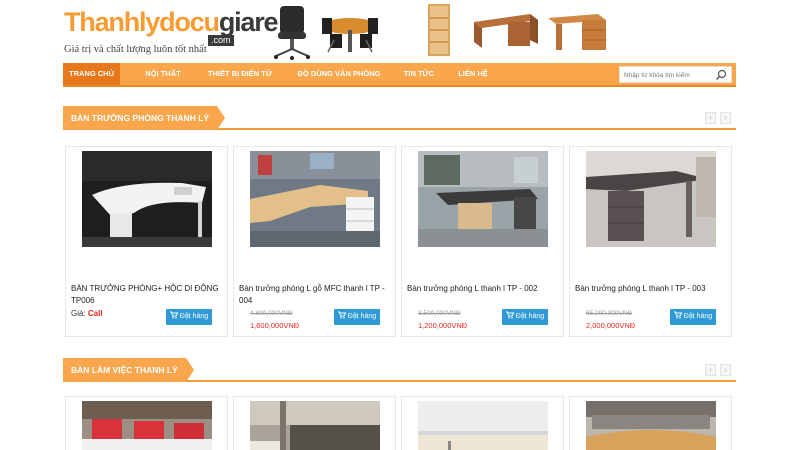 Image resolution: width=800 pixels, height=450 pixels. Describe the element at coordinates (721, 75) in the screenshot. I see `search-icon` at that location.